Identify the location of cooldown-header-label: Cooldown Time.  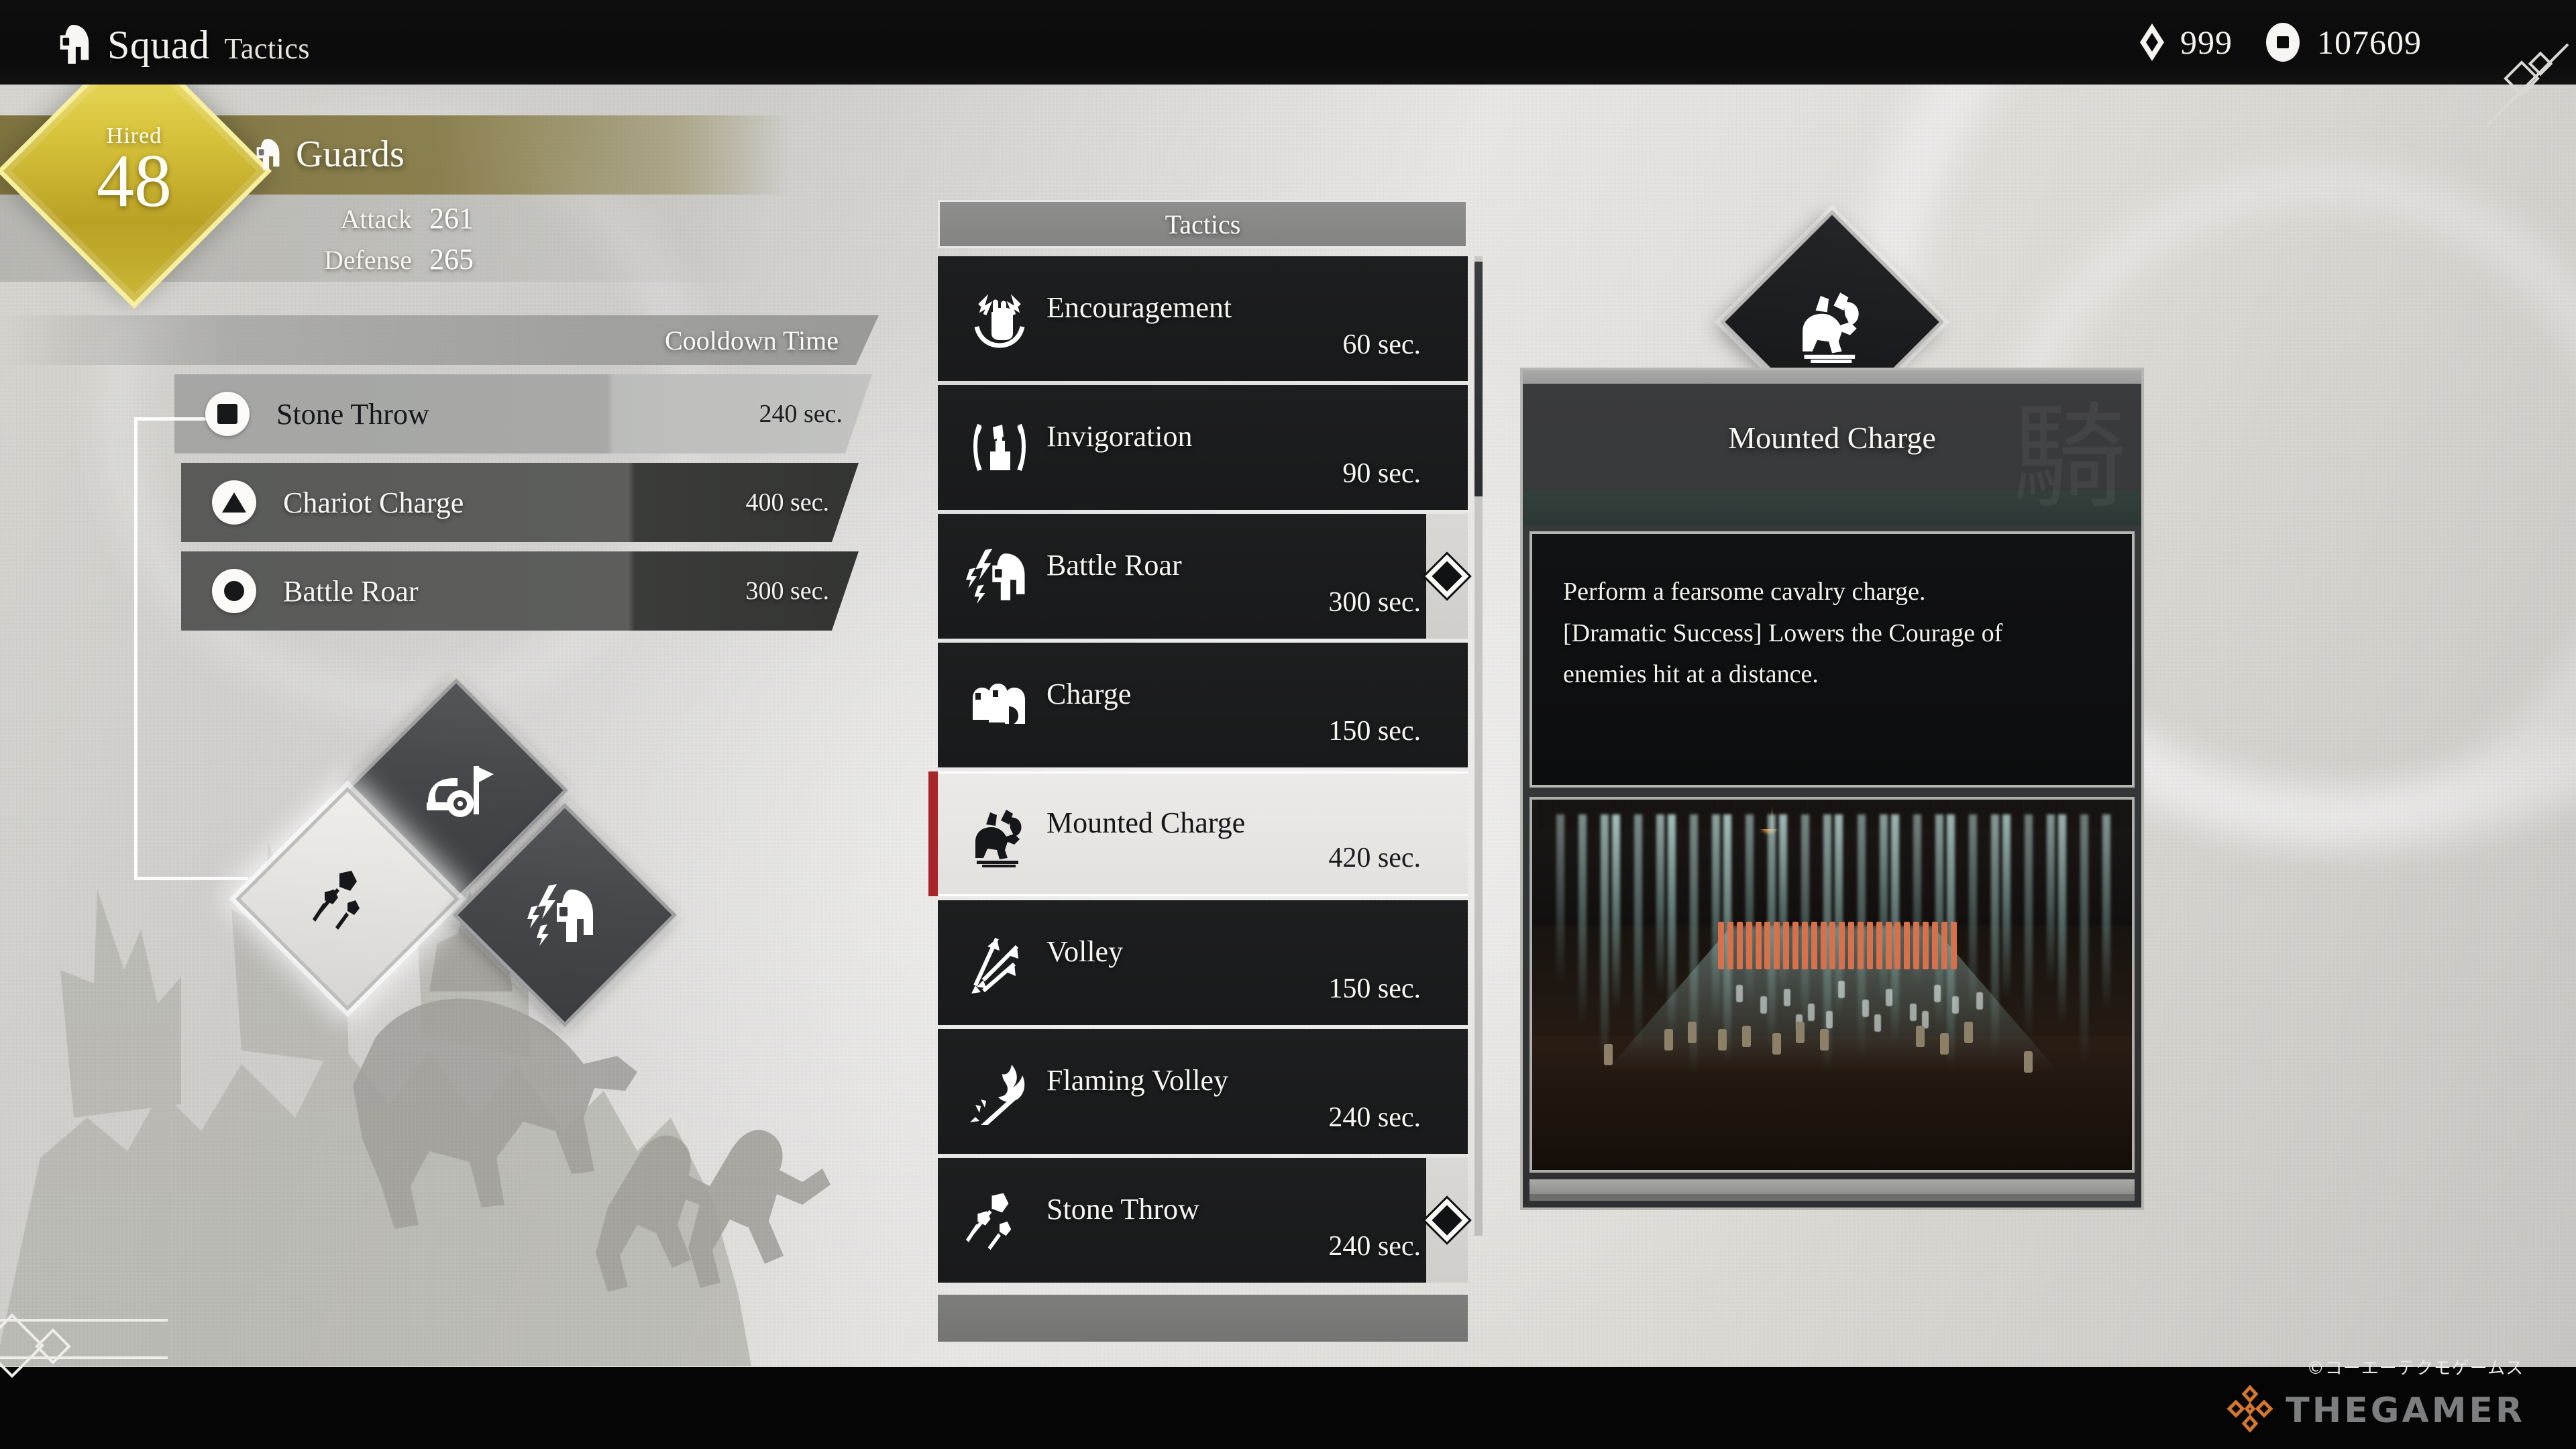
(752, 340).